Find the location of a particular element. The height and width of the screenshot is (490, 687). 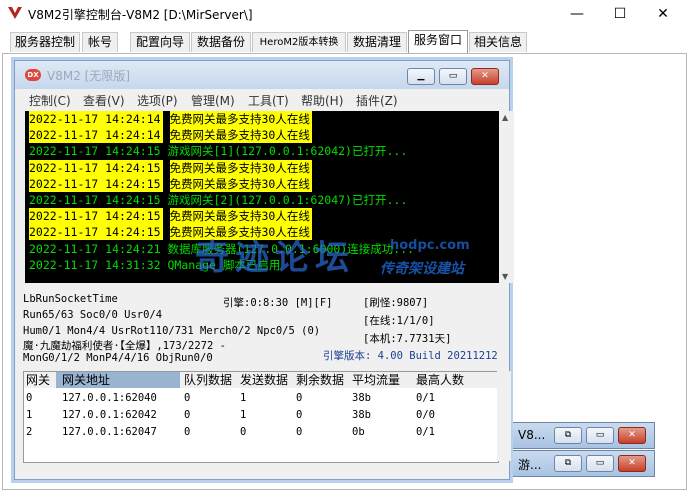

stat-run: Run65/63 Soc0/0 Usr0/4 is located at coordinates (93, 315).